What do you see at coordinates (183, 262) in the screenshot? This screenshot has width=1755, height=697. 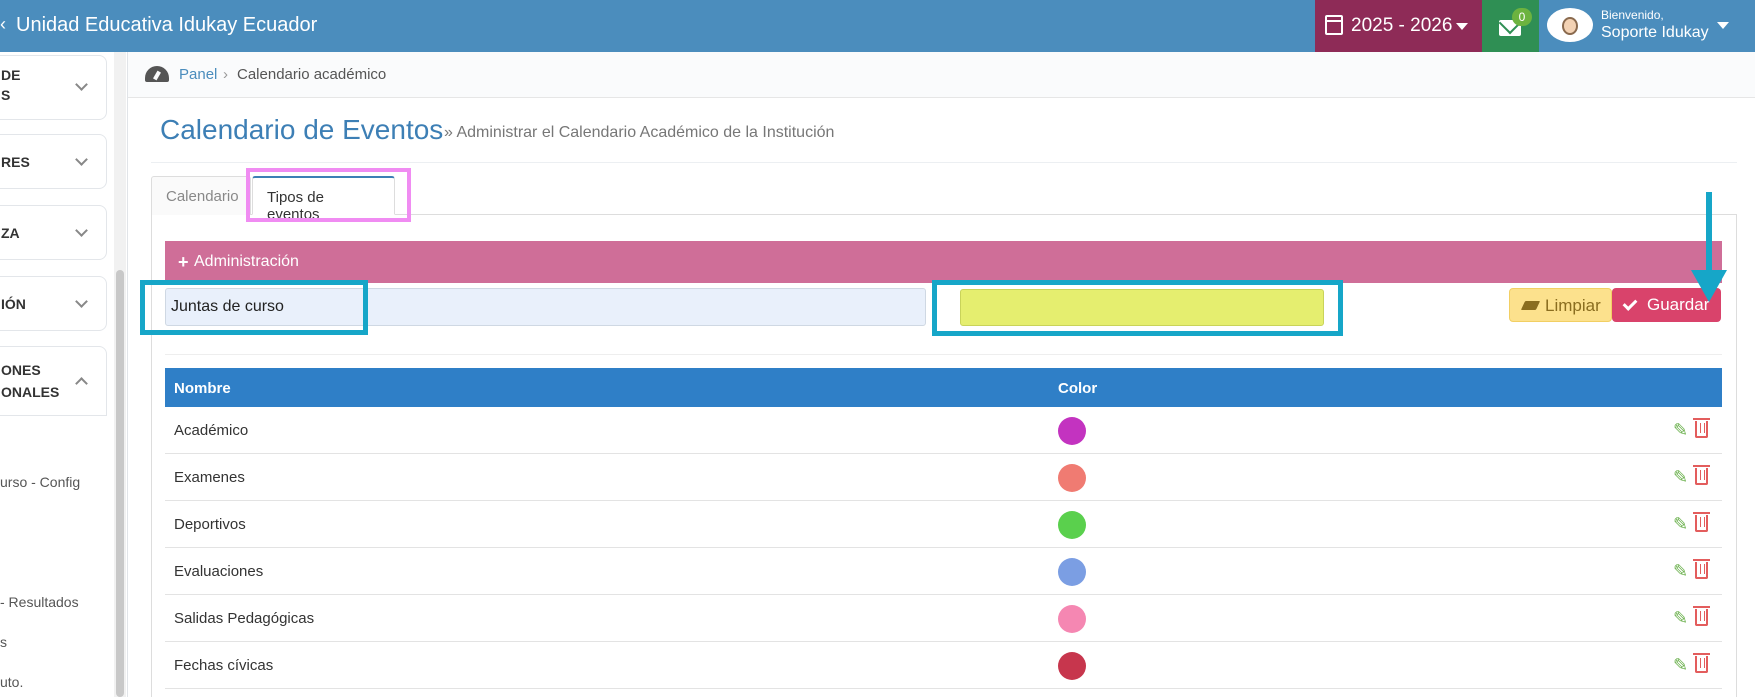 I see `plus-icon: +` at bounding box center [183, 262].